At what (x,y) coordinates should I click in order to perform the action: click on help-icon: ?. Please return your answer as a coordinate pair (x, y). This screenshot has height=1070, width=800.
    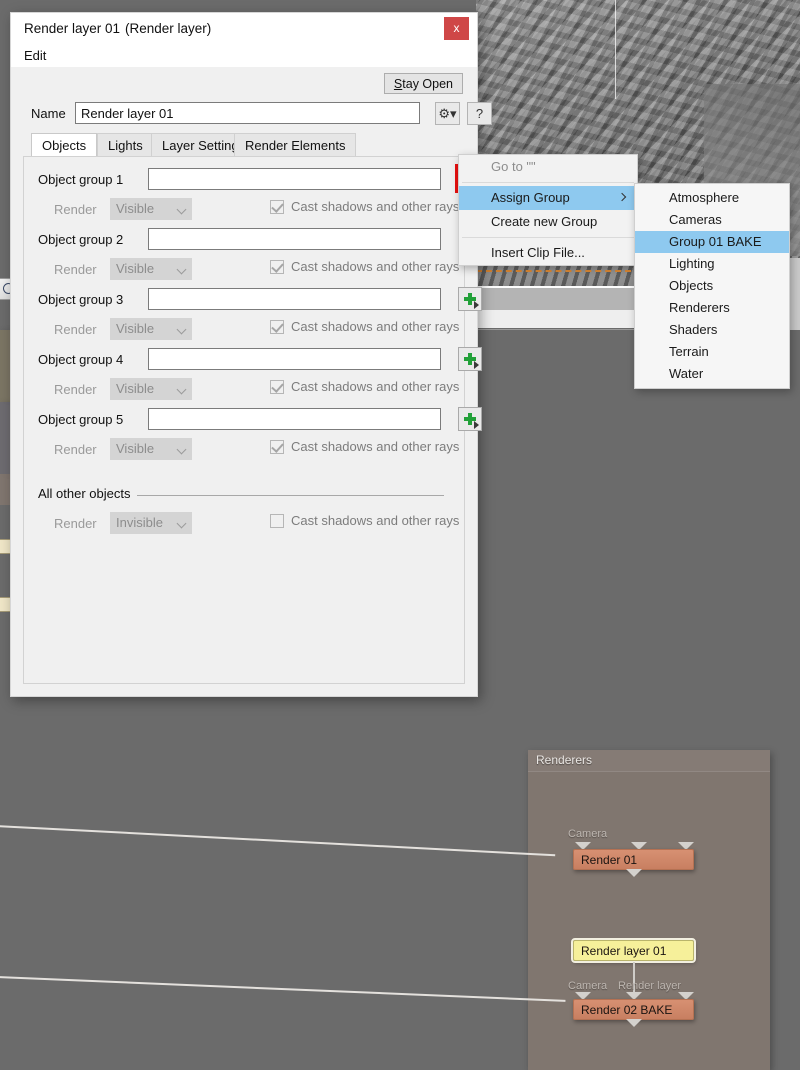
    Looking at the image, I should click on (479, 113).